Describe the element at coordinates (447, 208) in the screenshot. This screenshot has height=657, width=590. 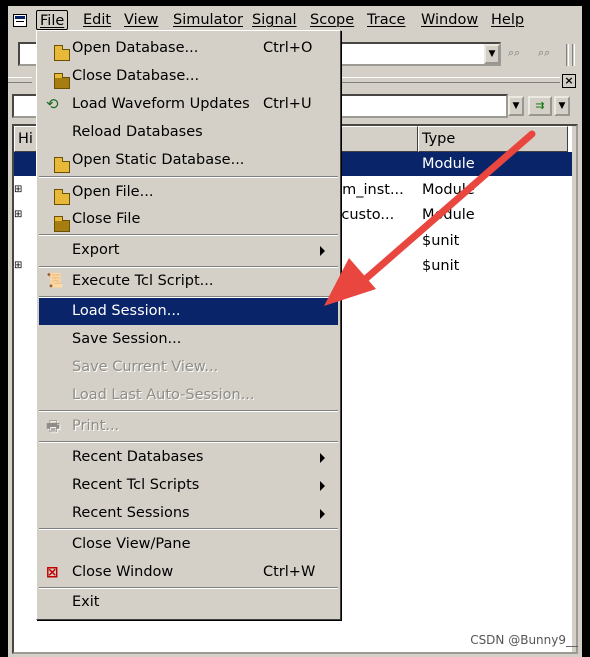
I see `annotation-arrow-shaft` at that location.